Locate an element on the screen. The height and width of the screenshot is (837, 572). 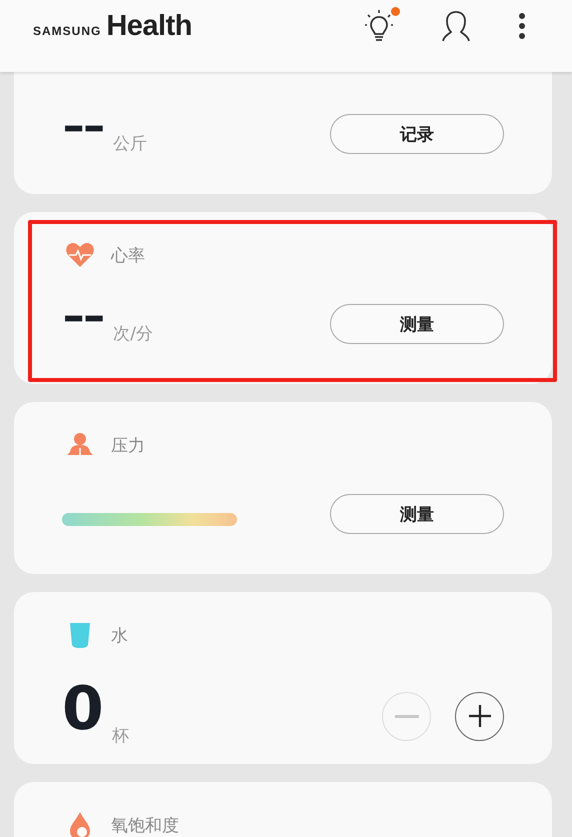
unit-label: 杯 is located at coordinates (120, 736).